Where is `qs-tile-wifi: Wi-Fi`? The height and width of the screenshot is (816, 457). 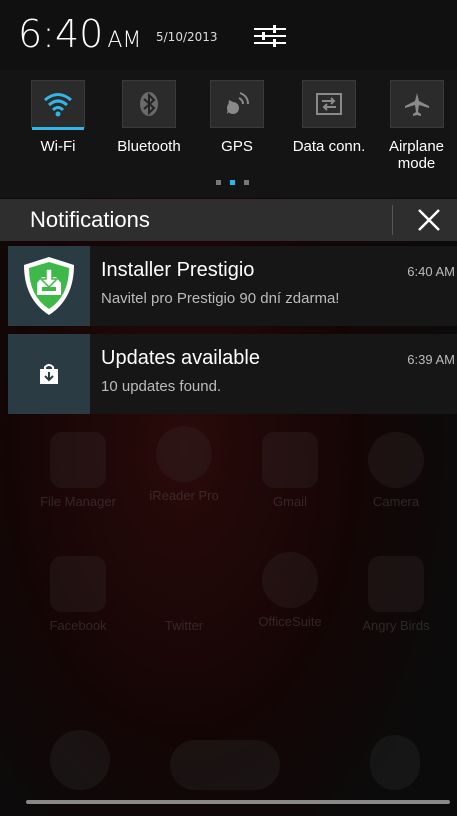 qs-tile-wifi: Wi-Fi is located at coordinates (58, 117).